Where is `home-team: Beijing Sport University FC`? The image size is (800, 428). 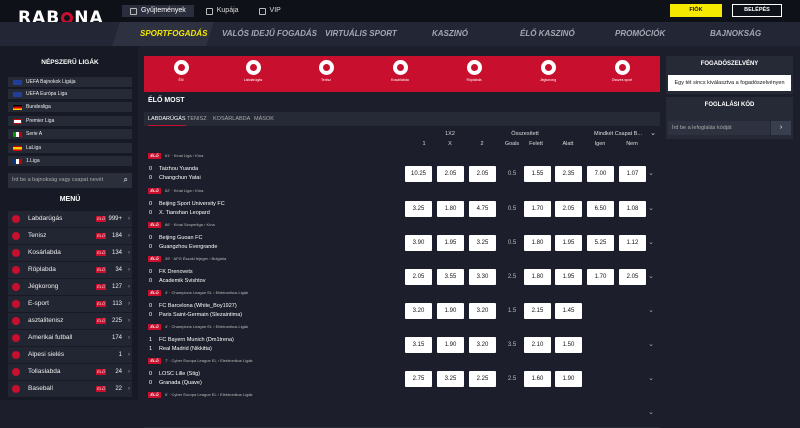
home-team: Beijing Sport University FC is located at coordinates (192, 204).